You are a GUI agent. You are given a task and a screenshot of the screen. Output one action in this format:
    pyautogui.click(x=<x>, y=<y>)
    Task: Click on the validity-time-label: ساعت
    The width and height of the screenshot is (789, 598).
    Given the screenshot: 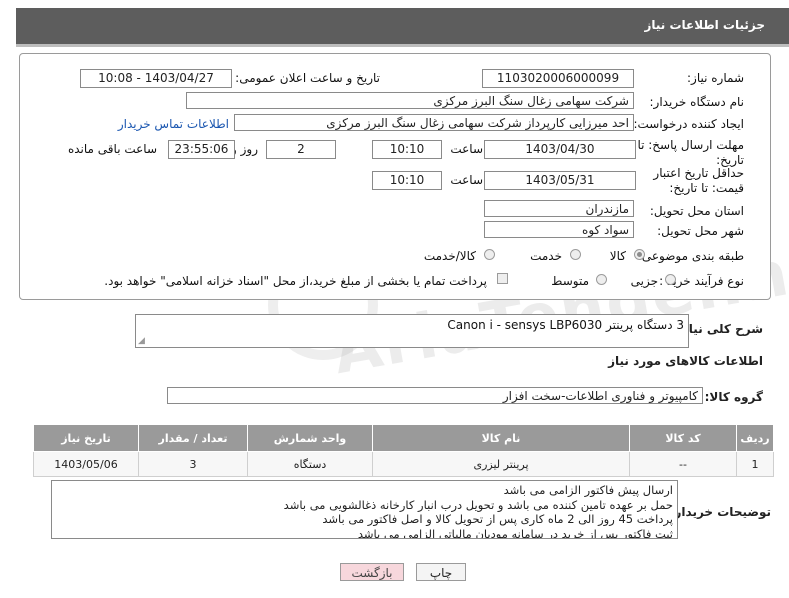 What is the action you would take?
    pyautogui.click(x=466, y=180)
    